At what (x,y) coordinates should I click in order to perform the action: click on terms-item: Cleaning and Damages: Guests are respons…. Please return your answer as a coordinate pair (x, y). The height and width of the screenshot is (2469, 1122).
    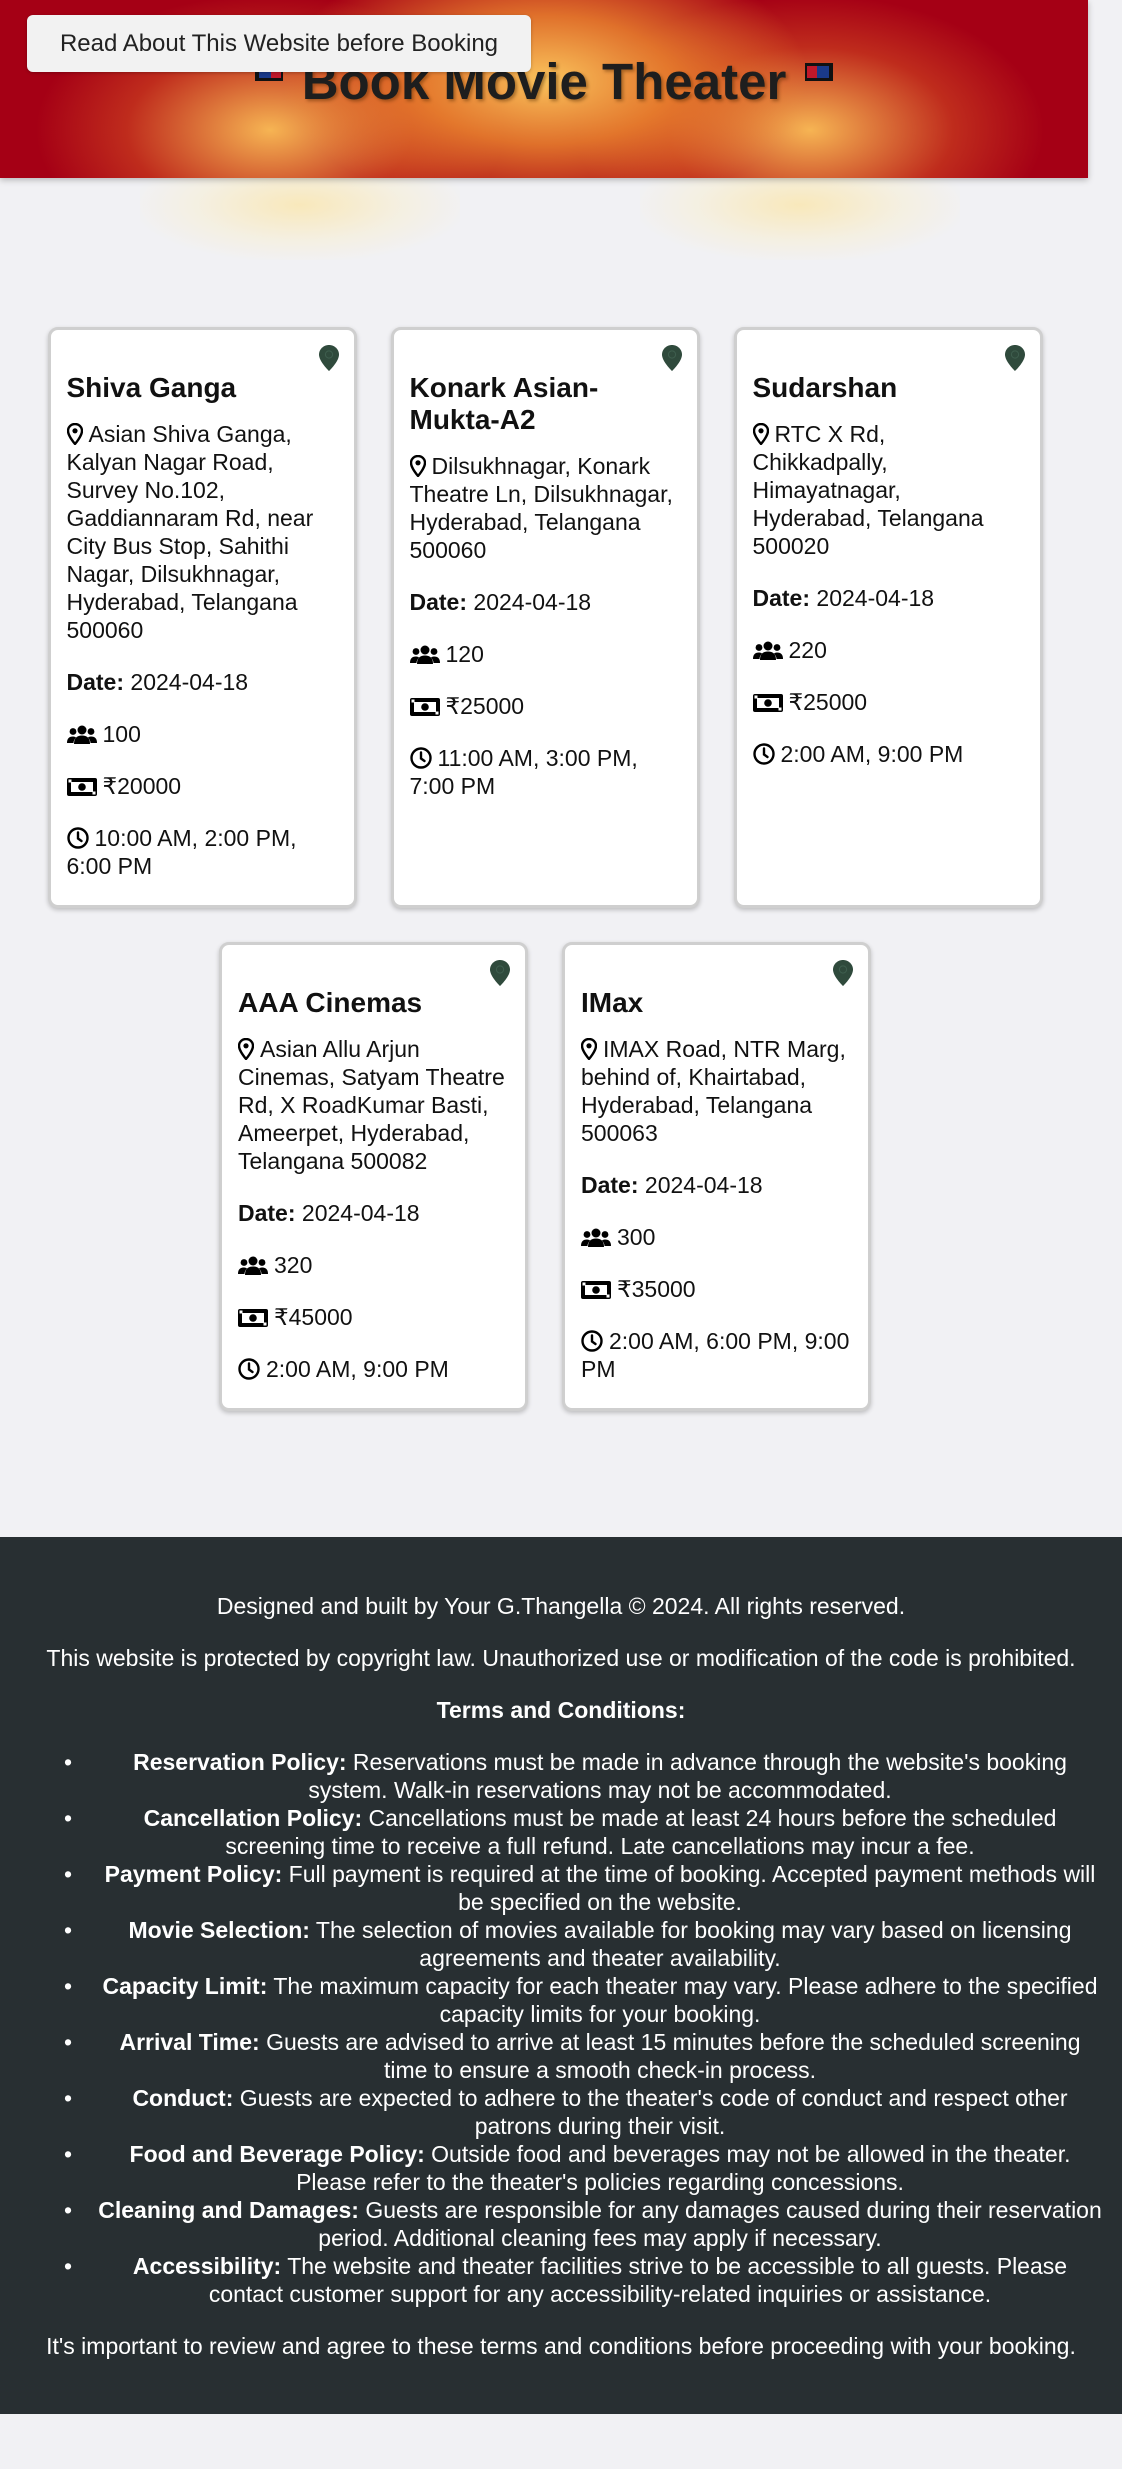
    Looking at the image, I should click on (583, 2224).